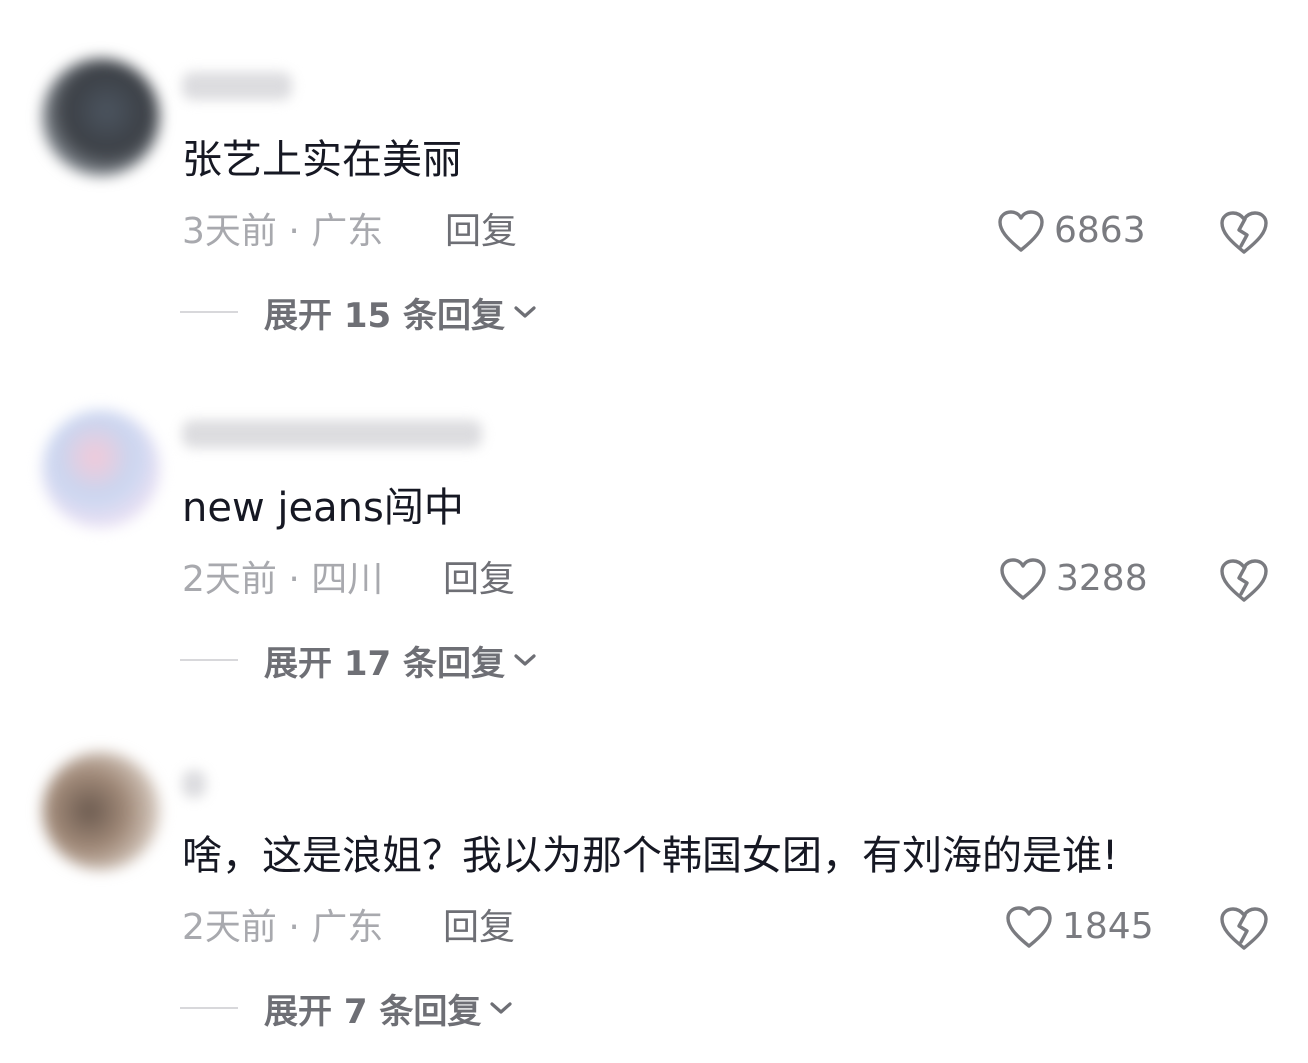  What do you see at coordinates (1102, 578) in the screenshot?
I see `like-count: 3288` at bounding box center [1102, 578].